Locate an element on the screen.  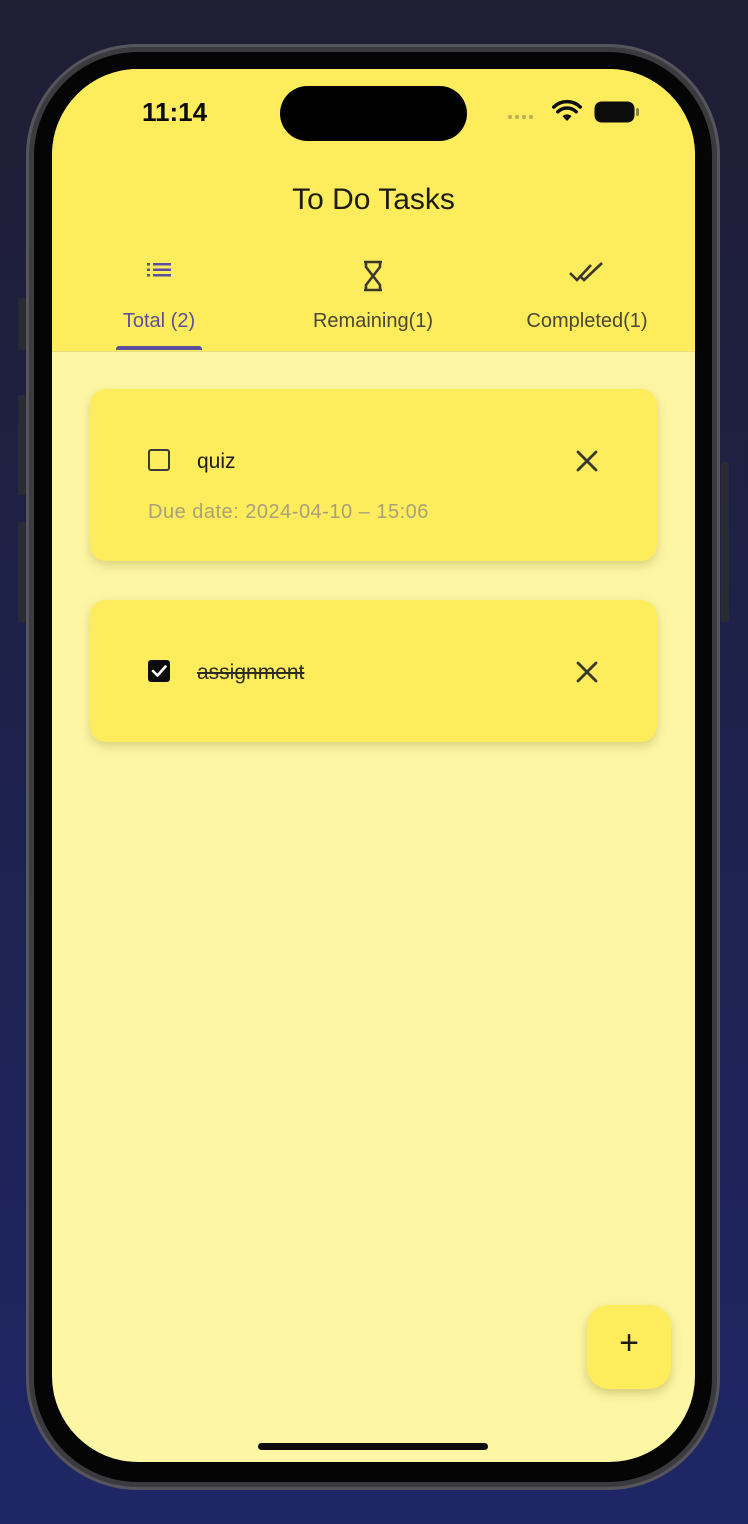
task-card: assignment is located at coordinates (373, 671).